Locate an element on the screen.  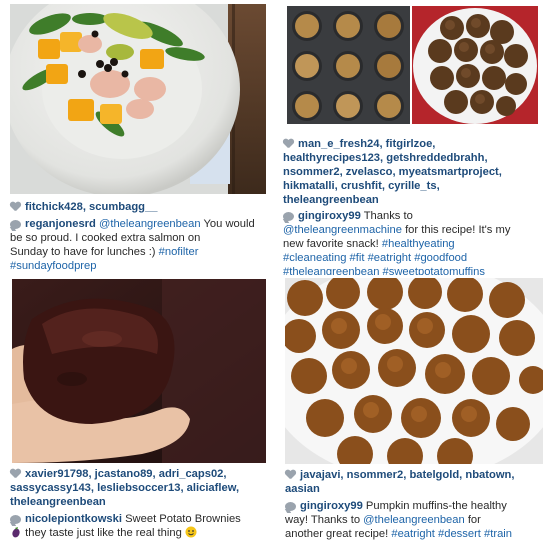
muffins-plate-photo is located at coordinates (475, 65).